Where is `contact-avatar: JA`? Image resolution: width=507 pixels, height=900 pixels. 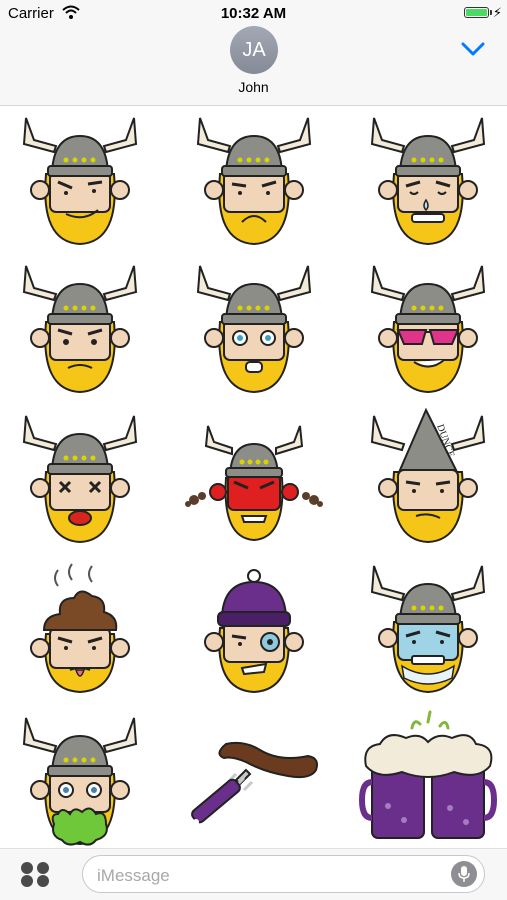 contact-avatar: JA is located at coordinates (254, 50).